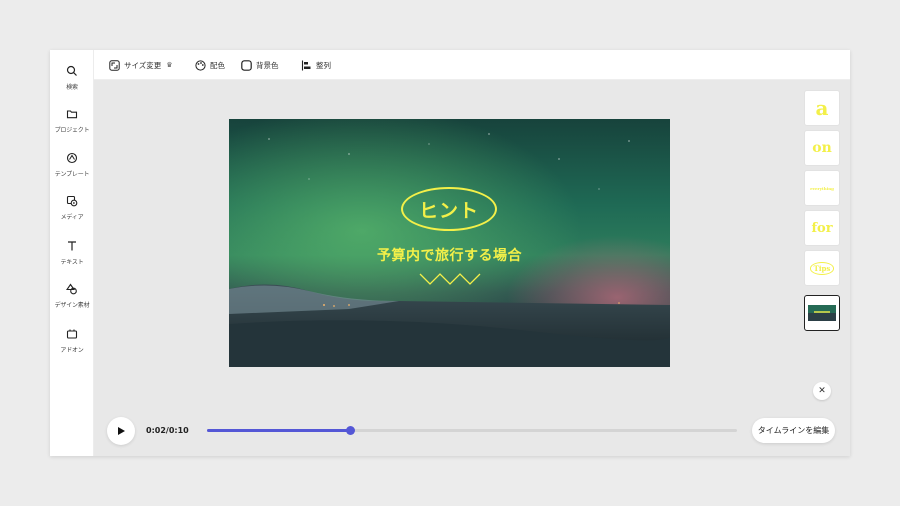 This screenshot has height=506, width=900. I want to click on sidebar-item-media: メディア, so click(72, 212).